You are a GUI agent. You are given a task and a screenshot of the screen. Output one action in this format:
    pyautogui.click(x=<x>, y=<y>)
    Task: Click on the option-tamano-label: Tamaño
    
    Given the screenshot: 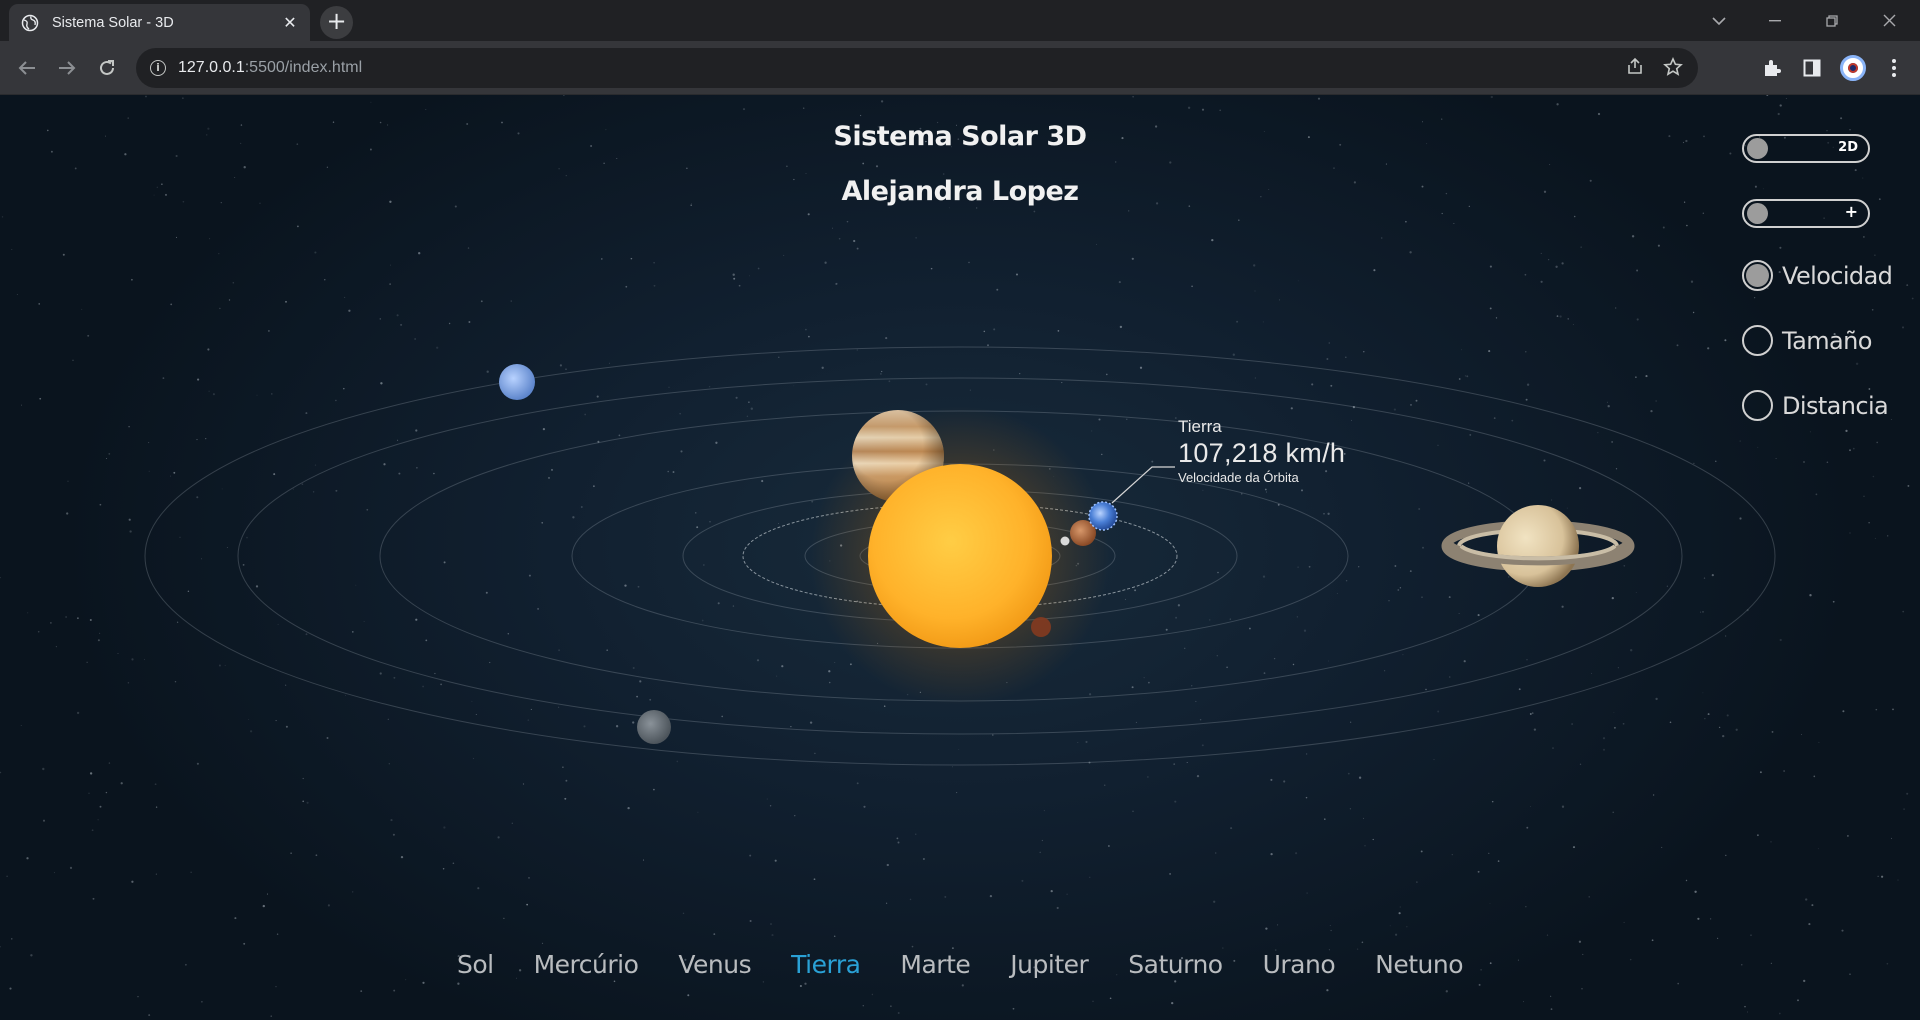 What is the action you would take?
    pyautogui.click(x=1827, y=340)
    